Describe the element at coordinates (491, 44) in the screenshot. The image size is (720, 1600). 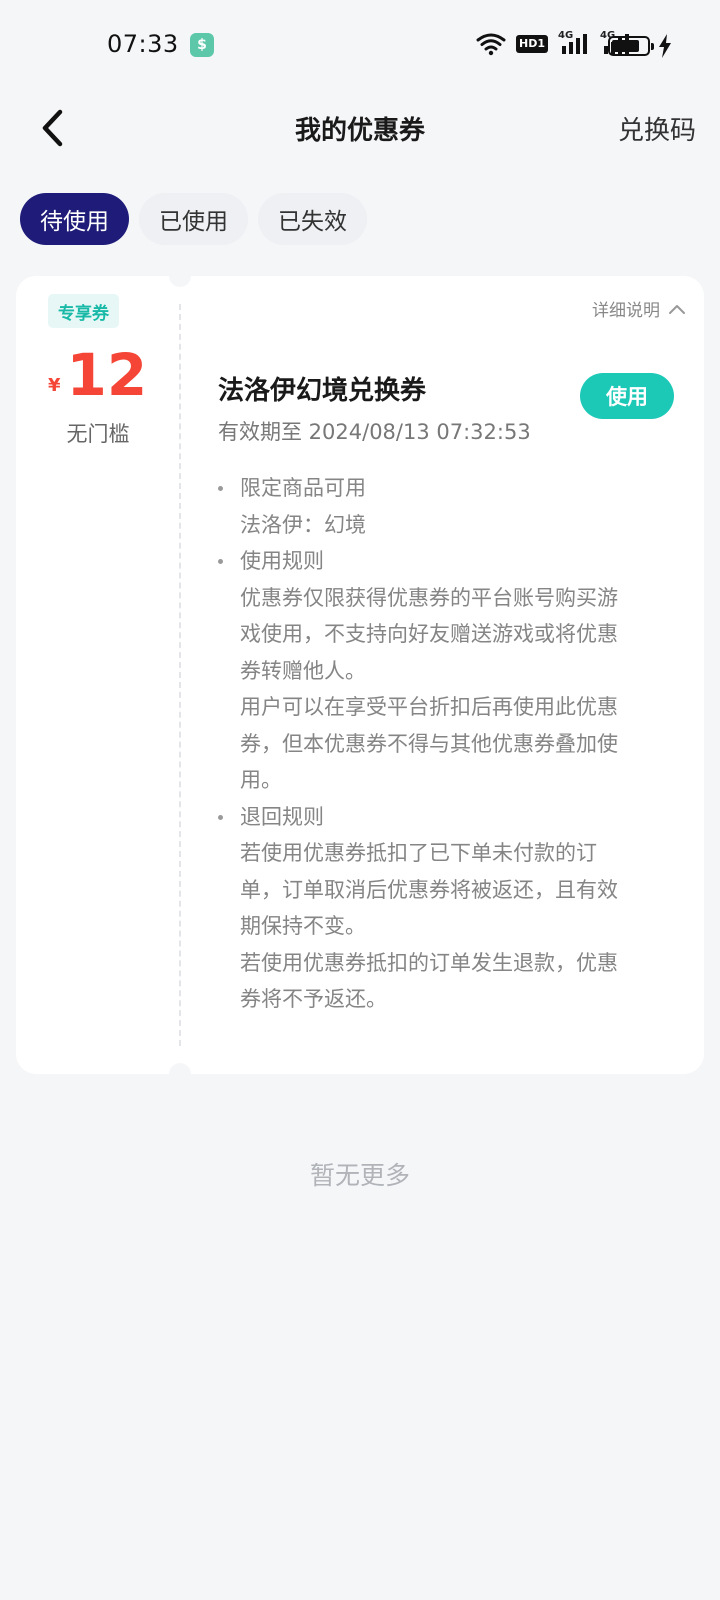
I see `wifi-icon` at that location.